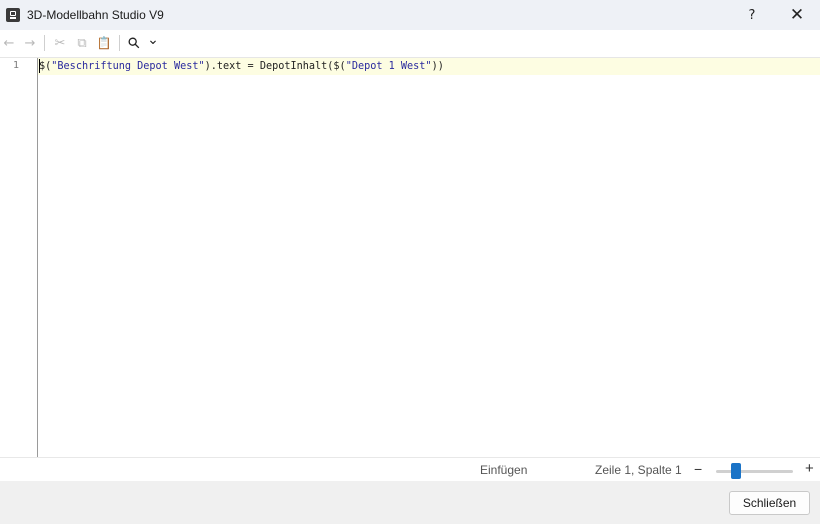 The width and height of the screenshot is (820, 524). I want to click on paste-icon: 📋, so click(104, 43).